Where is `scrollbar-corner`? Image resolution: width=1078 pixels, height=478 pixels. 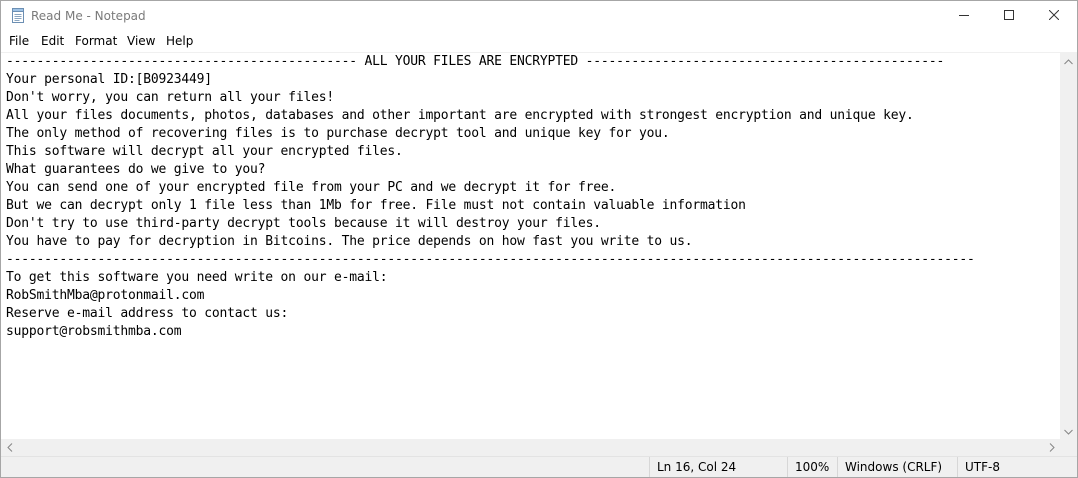 scrollbar-corner is located at coordinates (1068, 447).